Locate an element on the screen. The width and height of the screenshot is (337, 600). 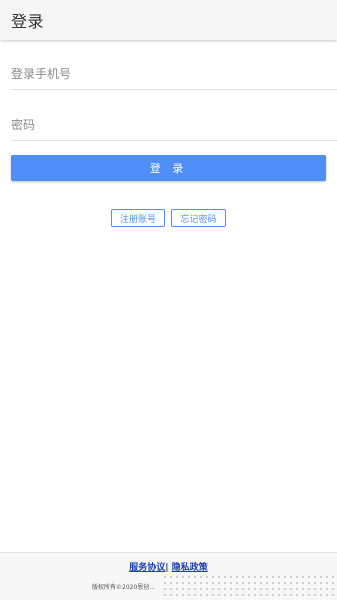
forgot-password-button-label: 忘记密码 is located at coordinates (198, 219).